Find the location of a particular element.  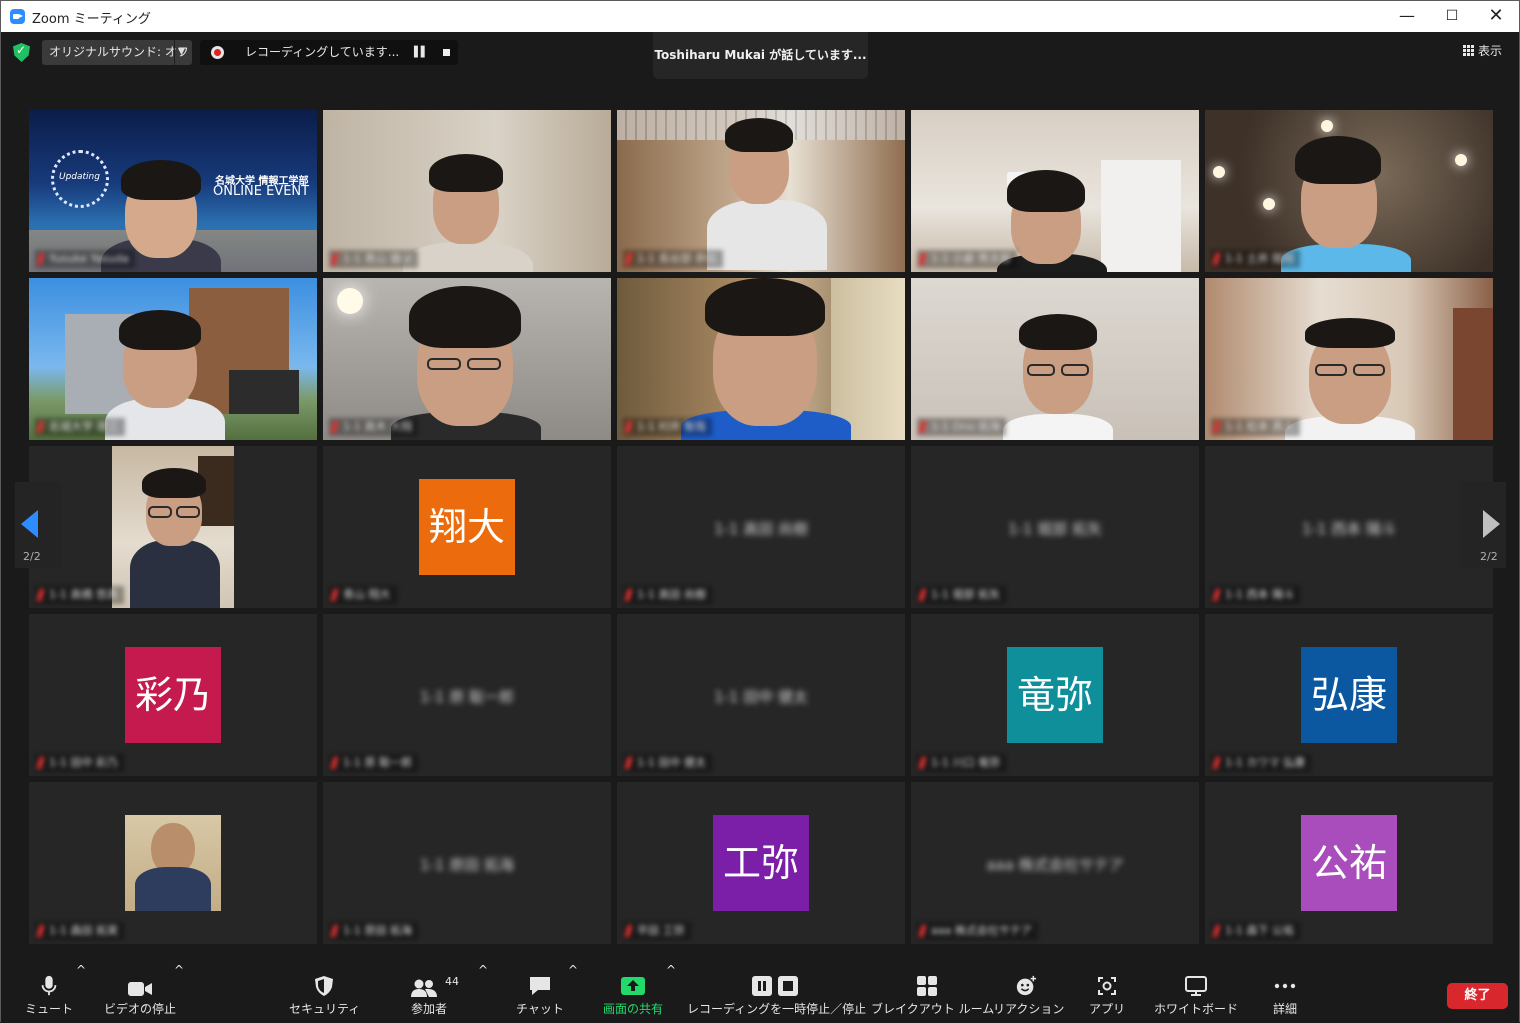

chat-button: チャット is located at coordinates (540, 992).